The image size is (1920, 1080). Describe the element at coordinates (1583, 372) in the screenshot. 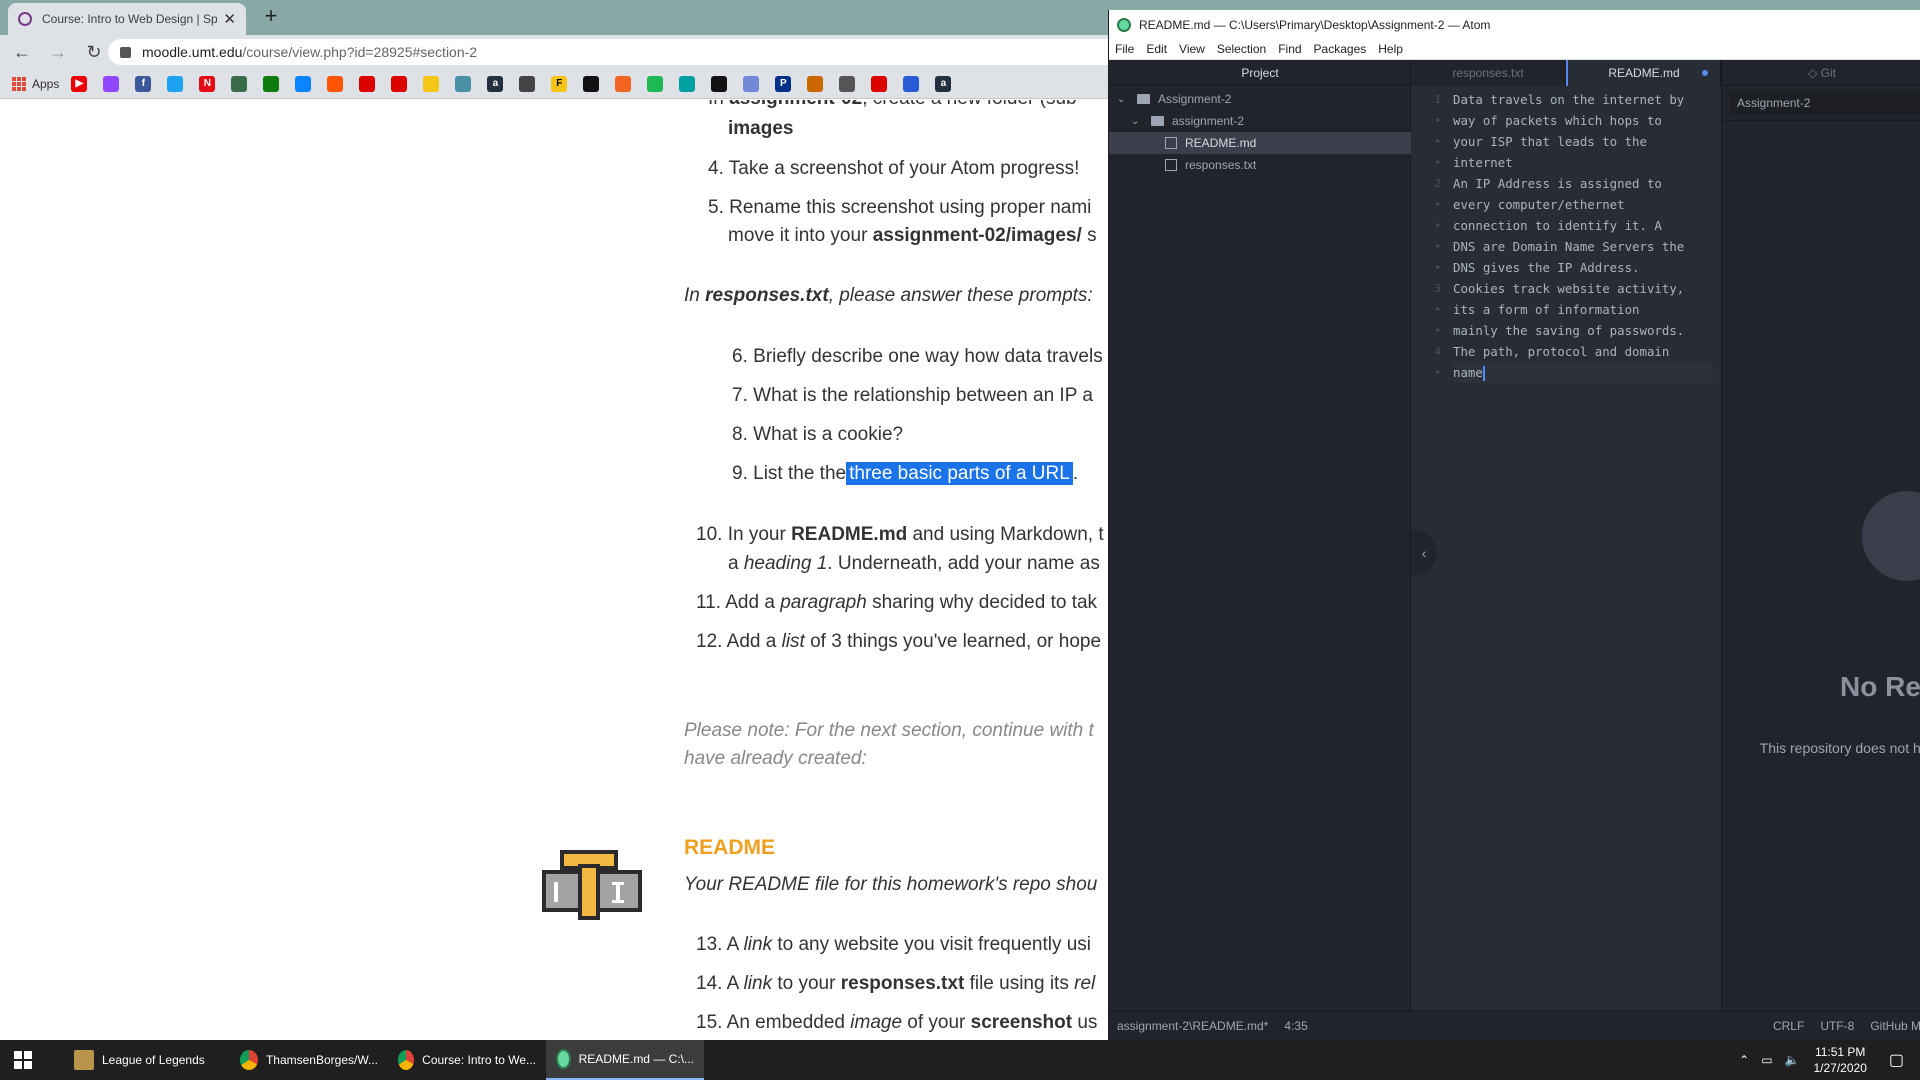

I see `code-line: name` at that location.